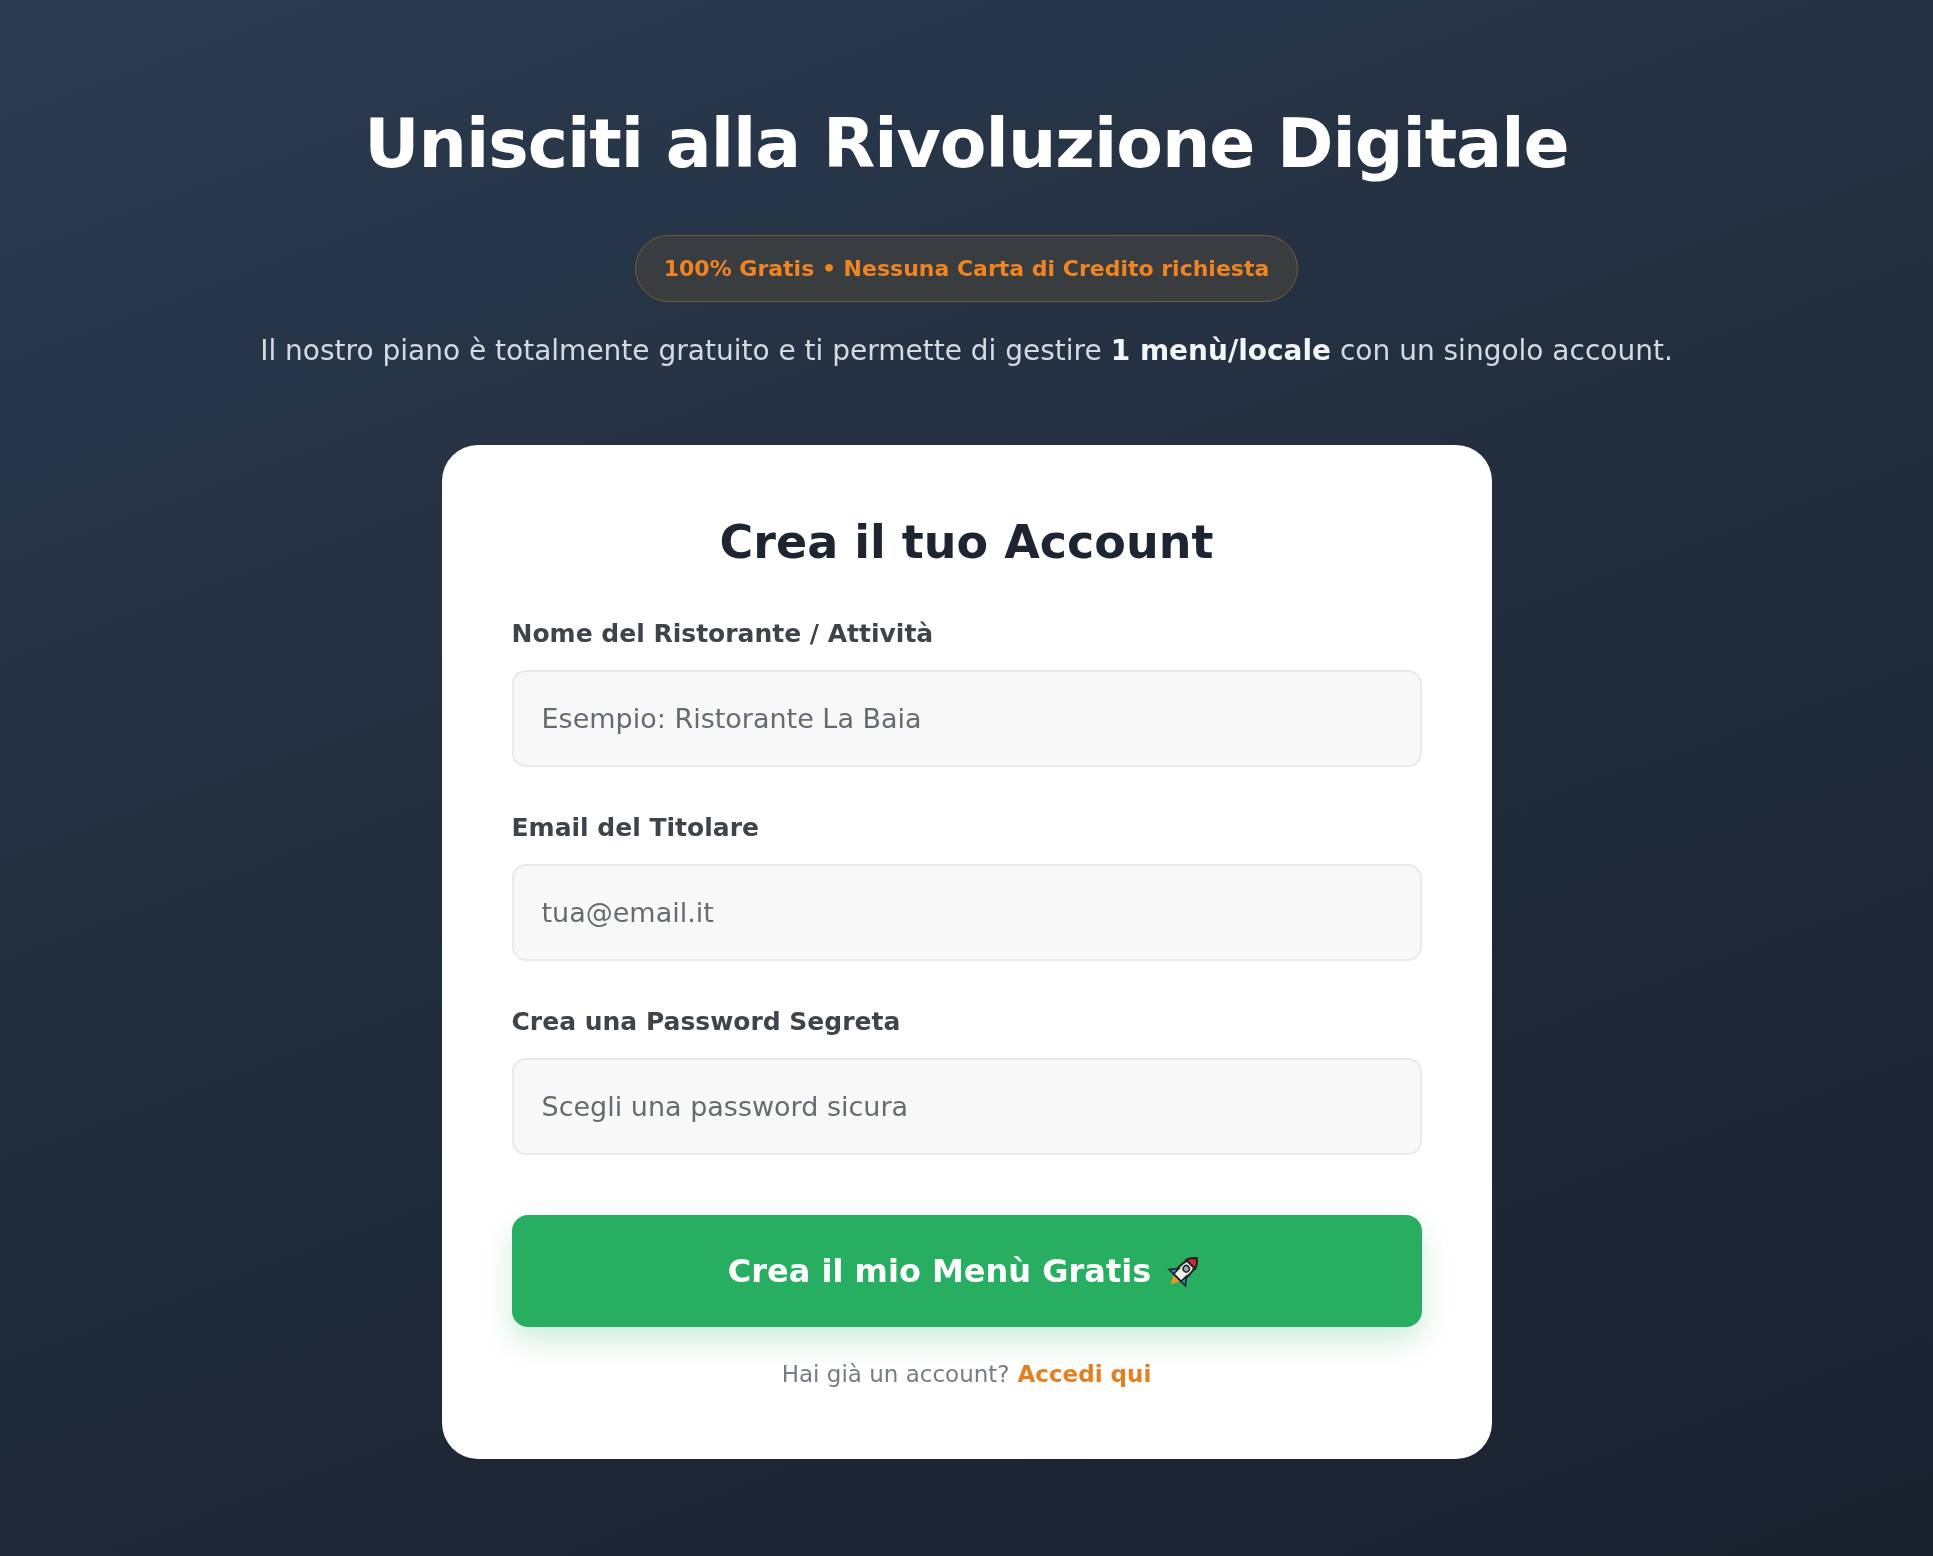 This screenshot has width=1933, height=1556. Describe the element at coordinates (966, 912) in the screenshot. I see `input-field: tua@email.it` at that location.